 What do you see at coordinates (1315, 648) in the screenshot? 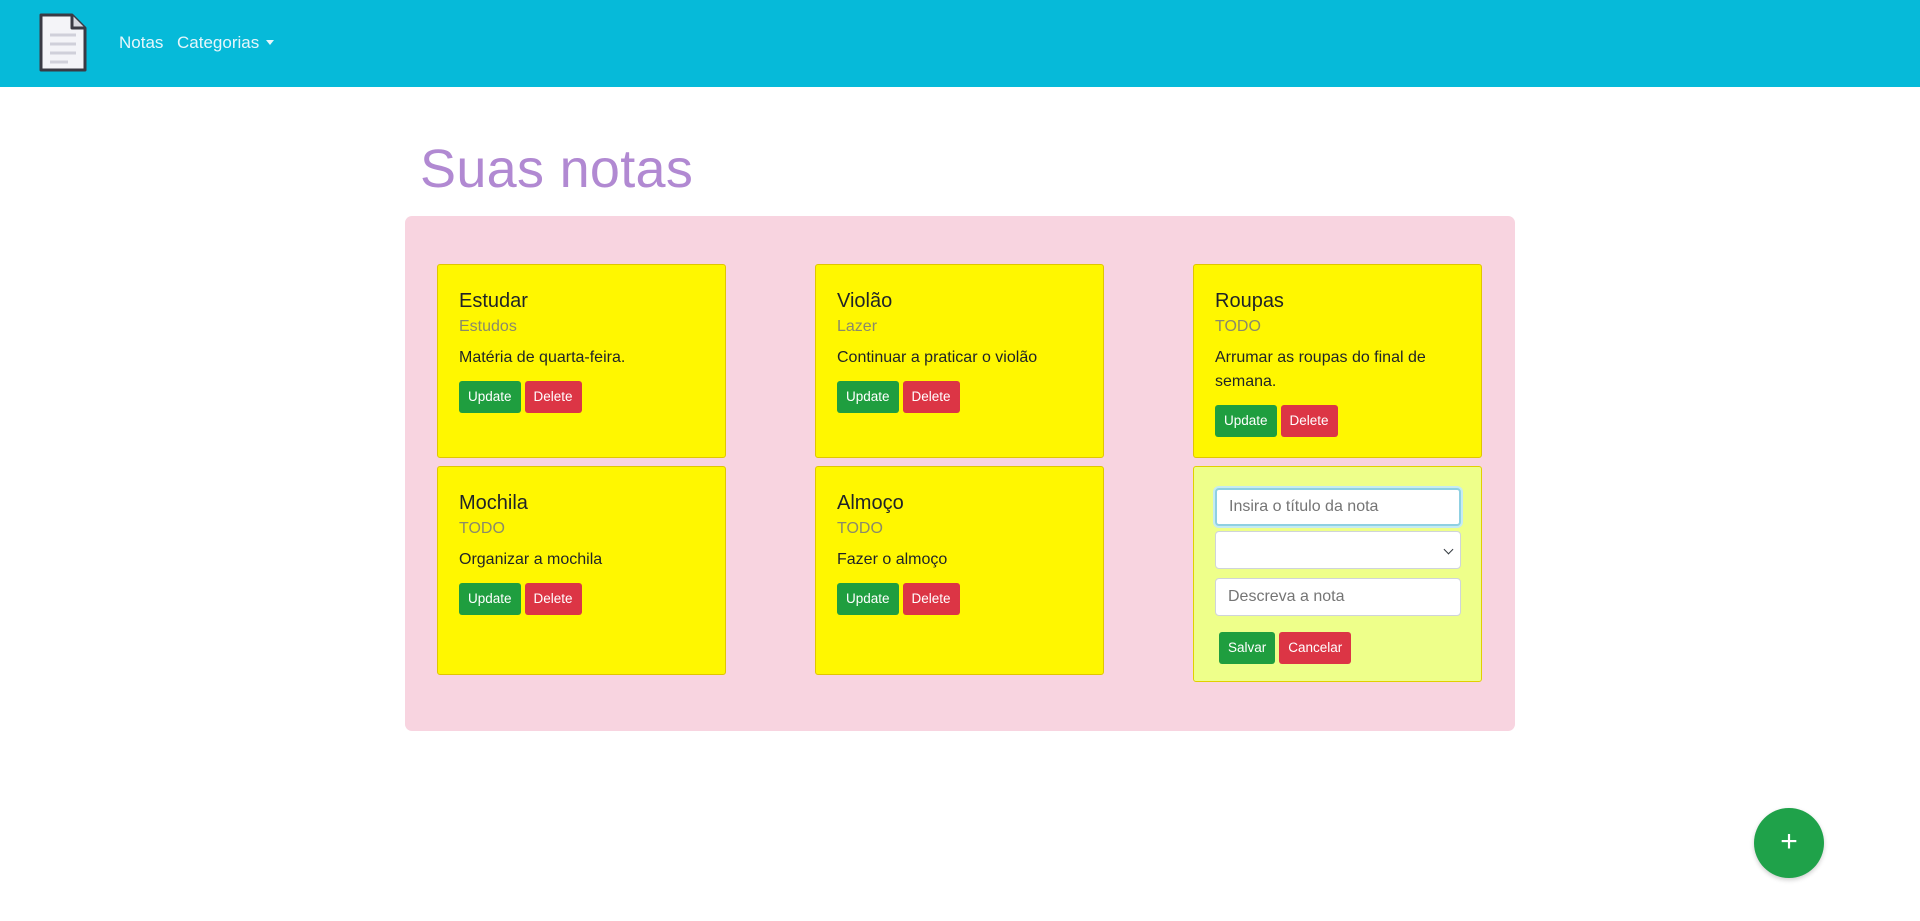
I see `cancel-button: Cancelar` at bounding box center [1315, 648].